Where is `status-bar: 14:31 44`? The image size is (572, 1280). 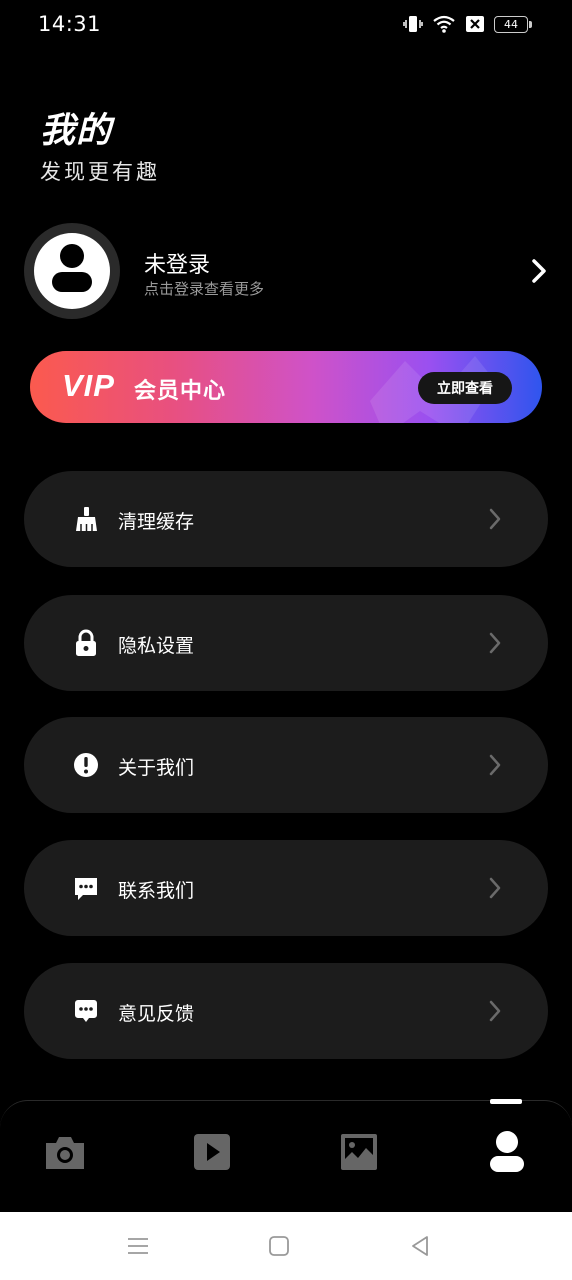 status-bar: 14:31 44 is located at coordinates (286, 26).